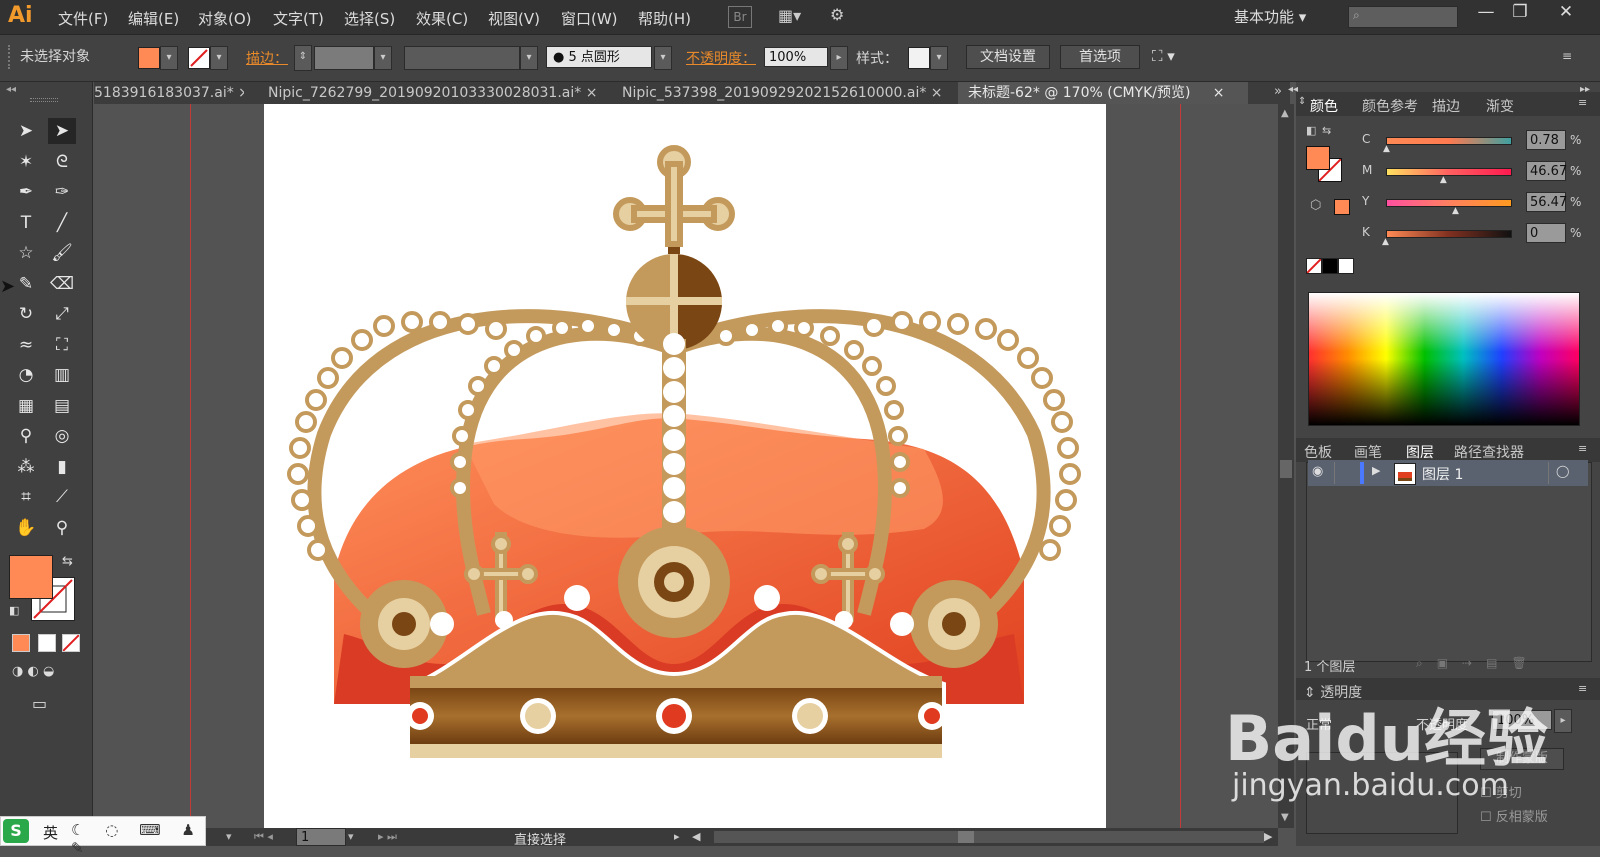  Describe the element at coordinates (1567, 56) in the screenshot. I see `panel-menu-icon: ≡` at that location.